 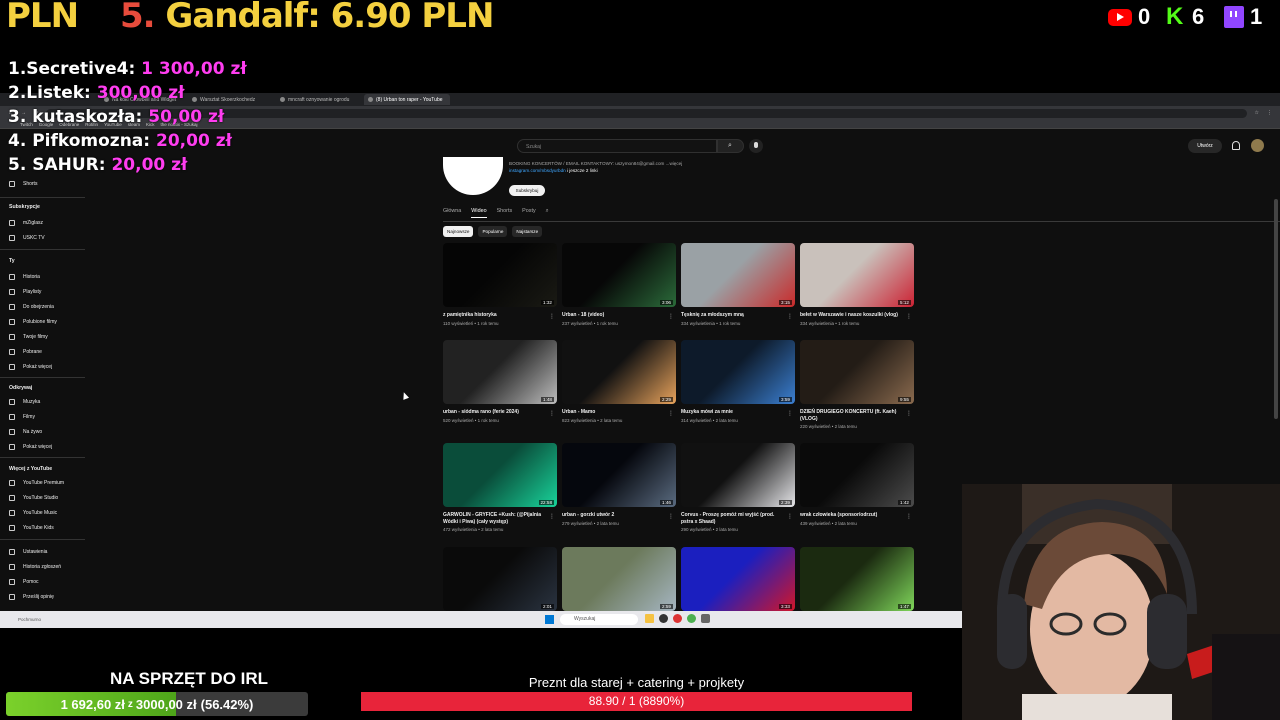 I want to click on mic-button, so click(x=756, y=146).